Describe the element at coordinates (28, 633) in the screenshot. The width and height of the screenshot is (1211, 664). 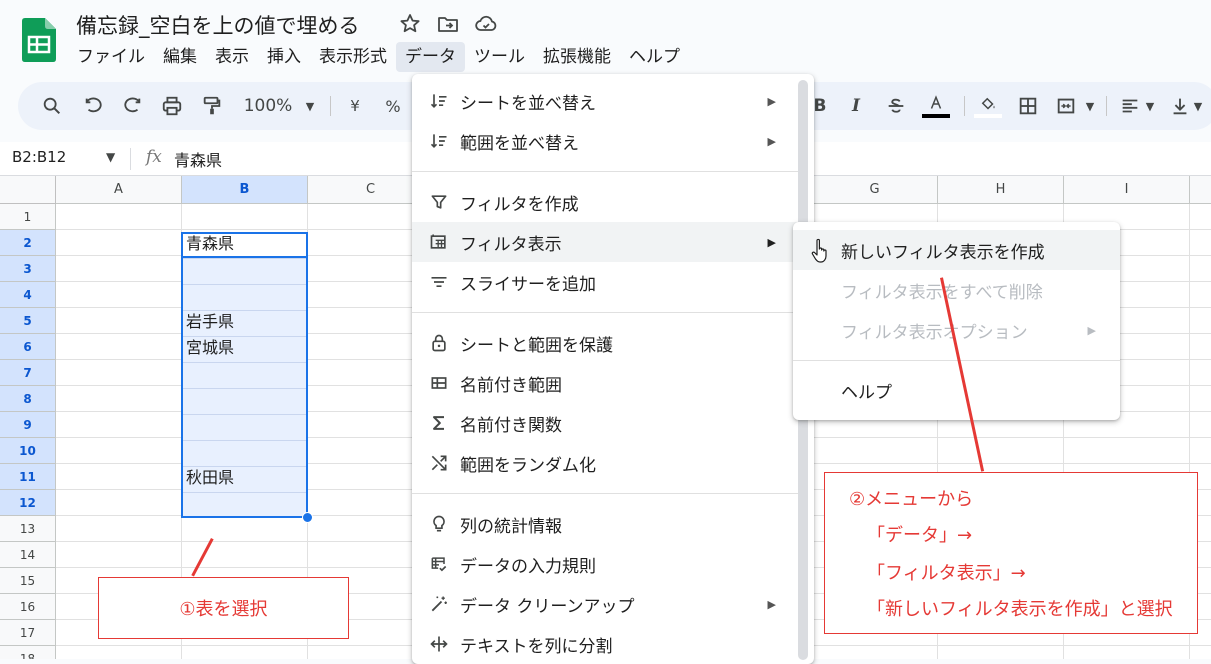
I see `row-header-17: 17` at that location.